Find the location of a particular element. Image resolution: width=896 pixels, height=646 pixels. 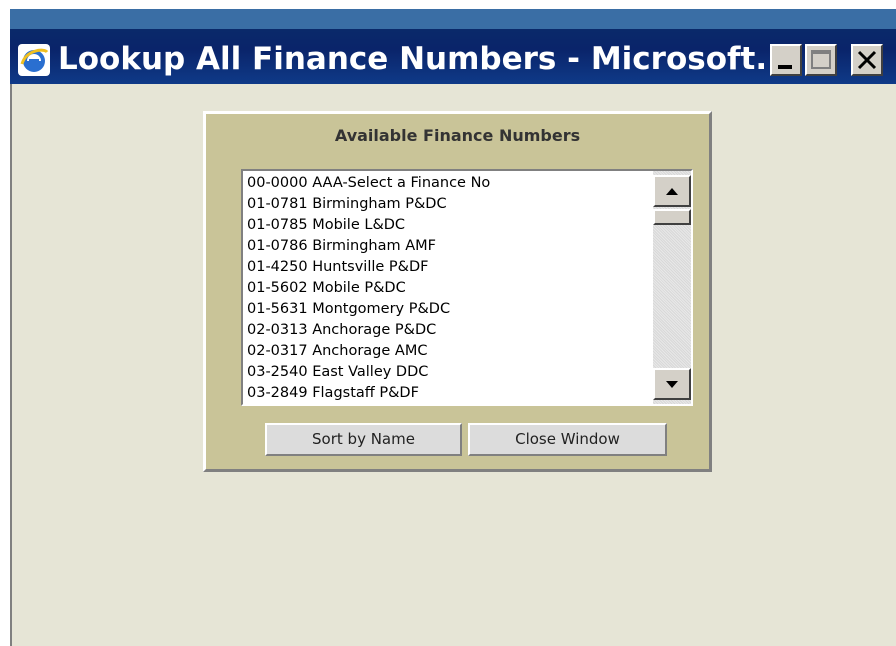

list-scrollbar is located at coordinates (672, 287).